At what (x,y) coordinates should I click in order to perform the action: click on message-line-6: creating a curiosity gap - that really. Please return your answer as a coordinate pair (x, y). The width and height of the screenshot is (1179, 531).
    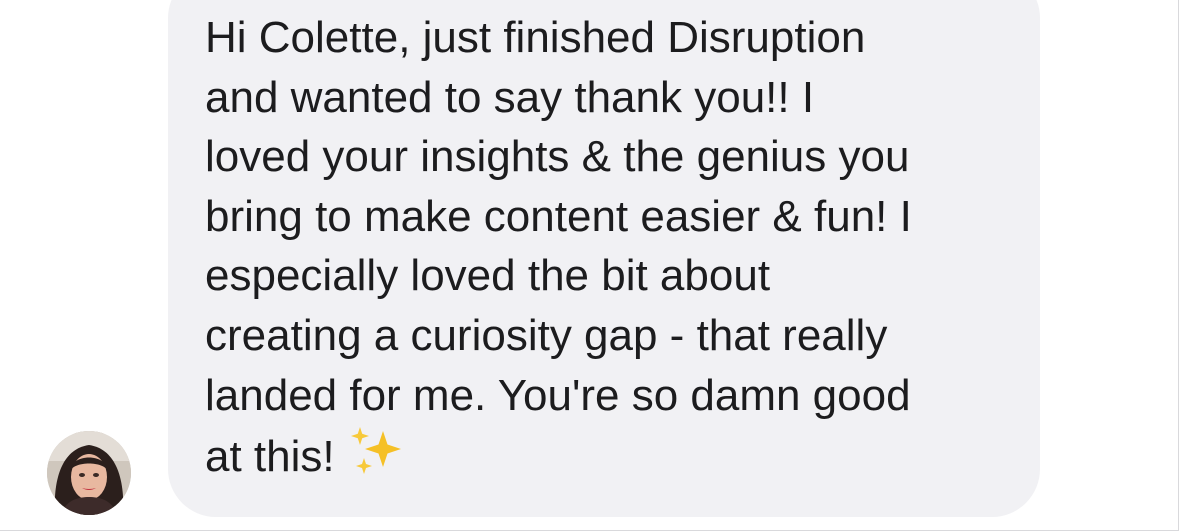
    Looking at the image, I should click on (546, 335).